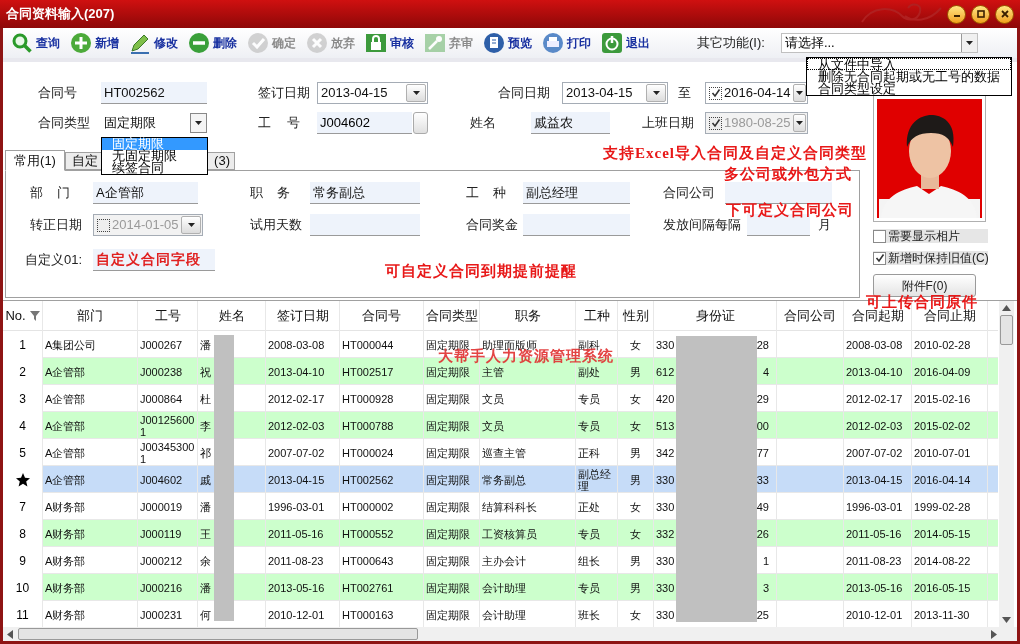 This screenshot has width=1020, height=644. Describe the element at coordinates (161, 533) in the screenshot. I see `table-cell: J000119` at that location.